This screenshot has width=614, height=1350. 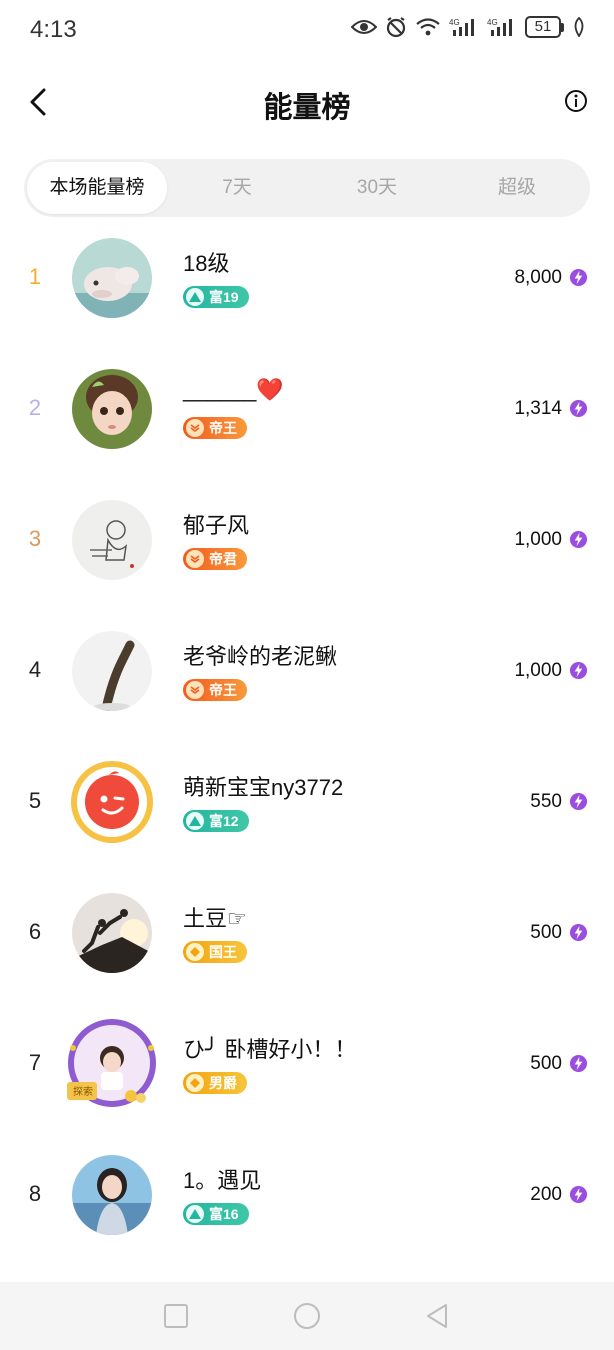 I want to click on energy-score: 200, so click(x=546, y=1194).